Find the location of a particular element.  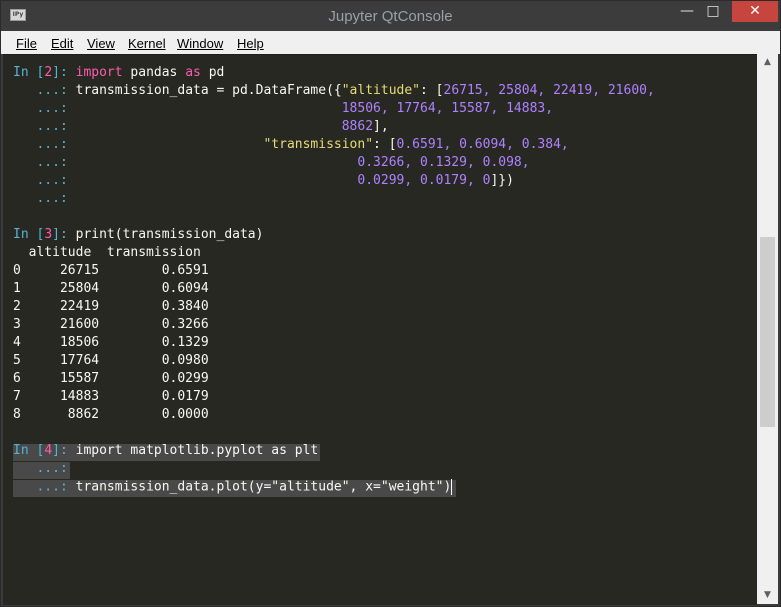

menu-kernel: Kernel is located at coordinates (147, 43).